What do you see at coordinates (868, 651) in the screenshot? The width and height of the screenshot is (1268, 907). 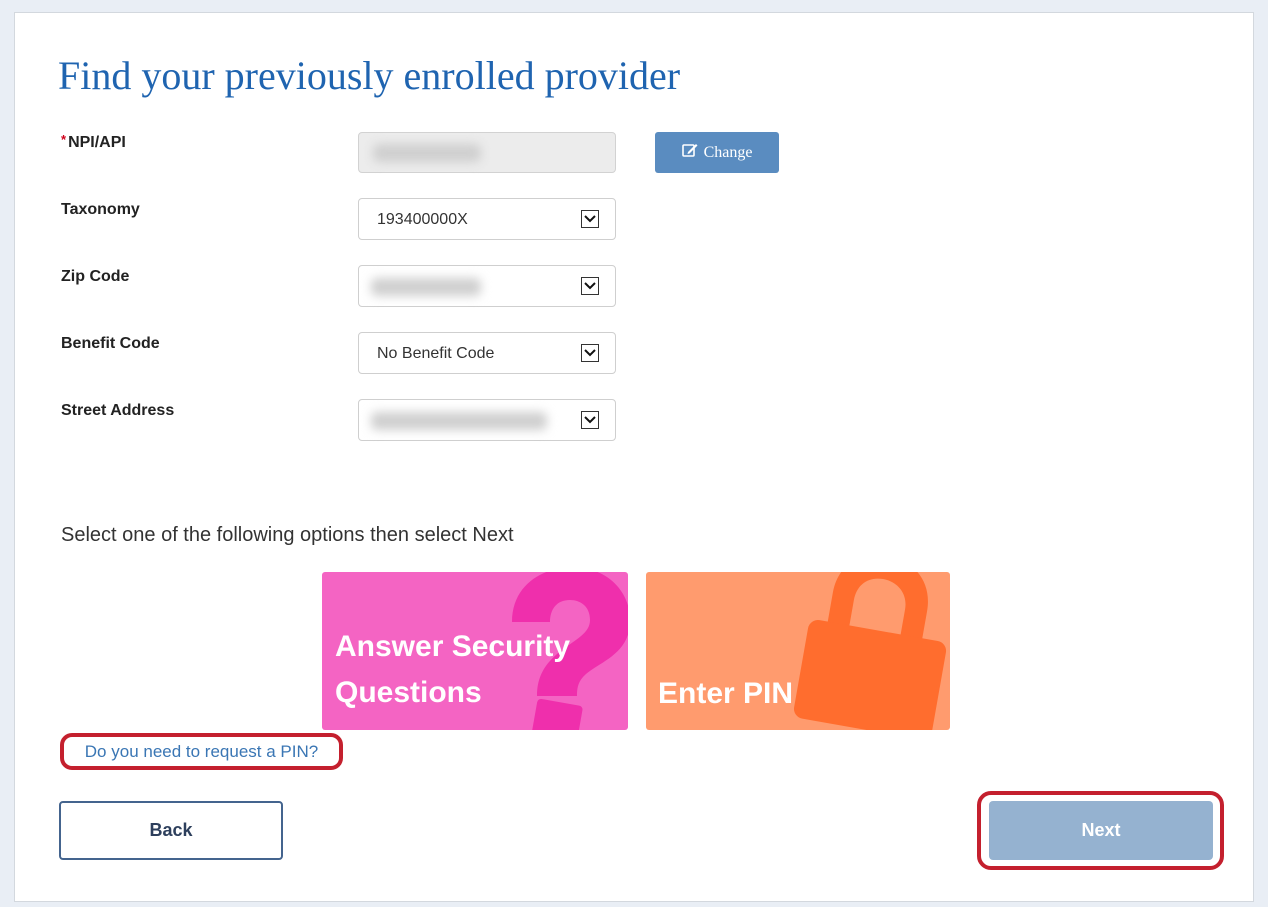 I see `lock-icon` at bounding box center [868, 651].